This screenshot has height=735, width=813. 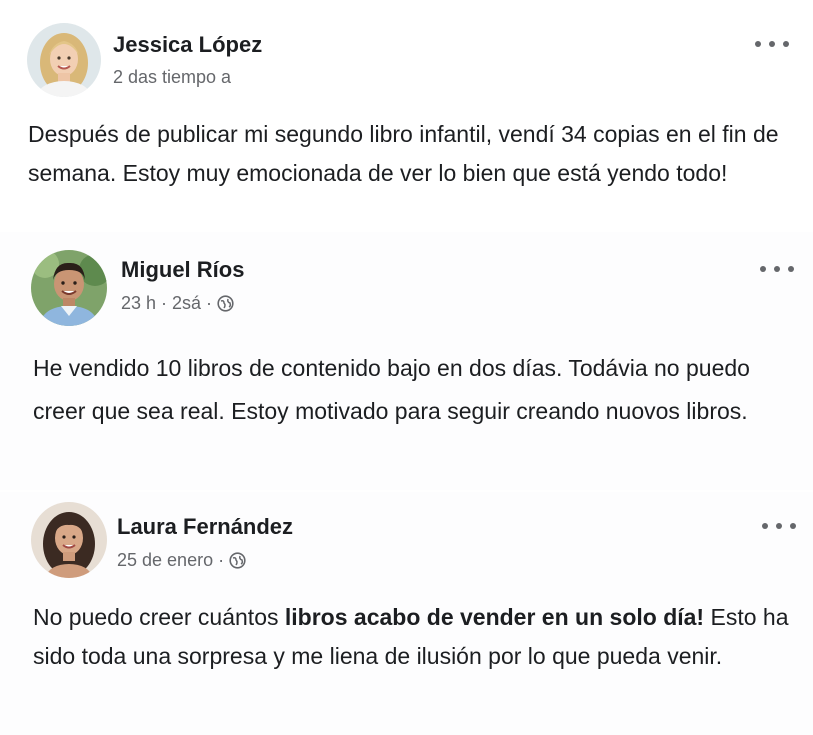 What do you see at coordinates (205, 527) in the screenshot?
I see `author-name: Laura Fernández` at bounding box center [205, 527].